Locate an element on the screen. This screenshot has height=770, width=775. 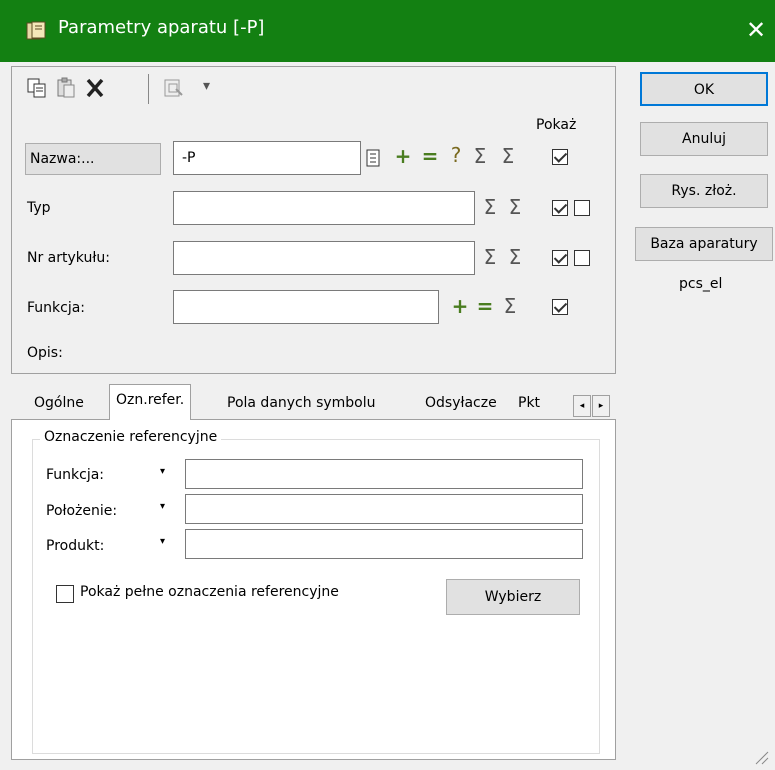
ref-location-label: Położenie: is located at coordinates (82, 511).